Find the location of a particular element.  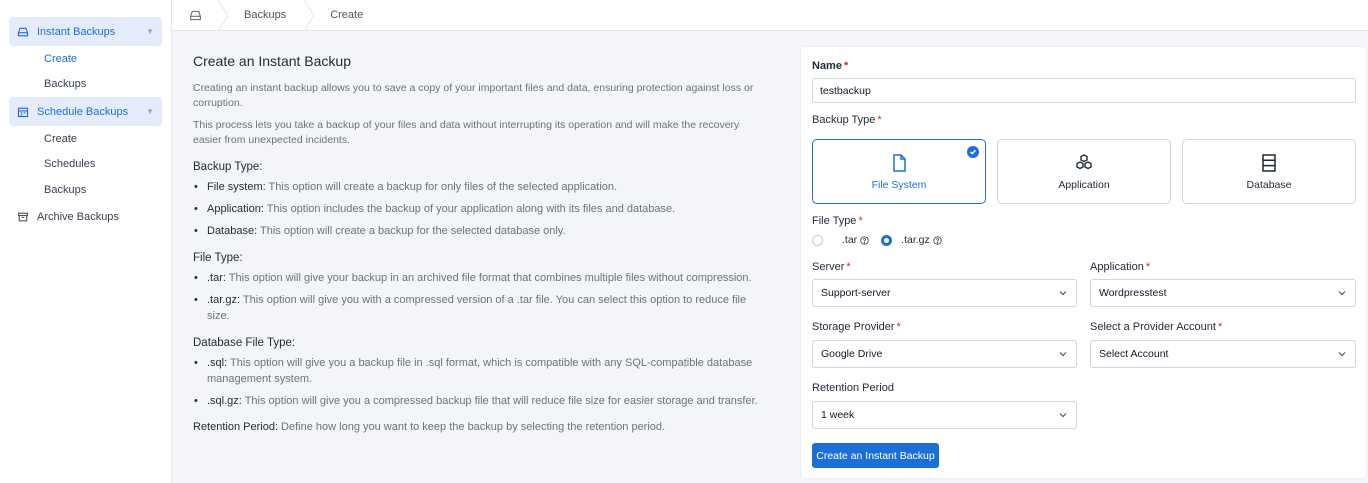

sidebar-item-archive-backups: Archive Backups is located at coordinates (85, 217).